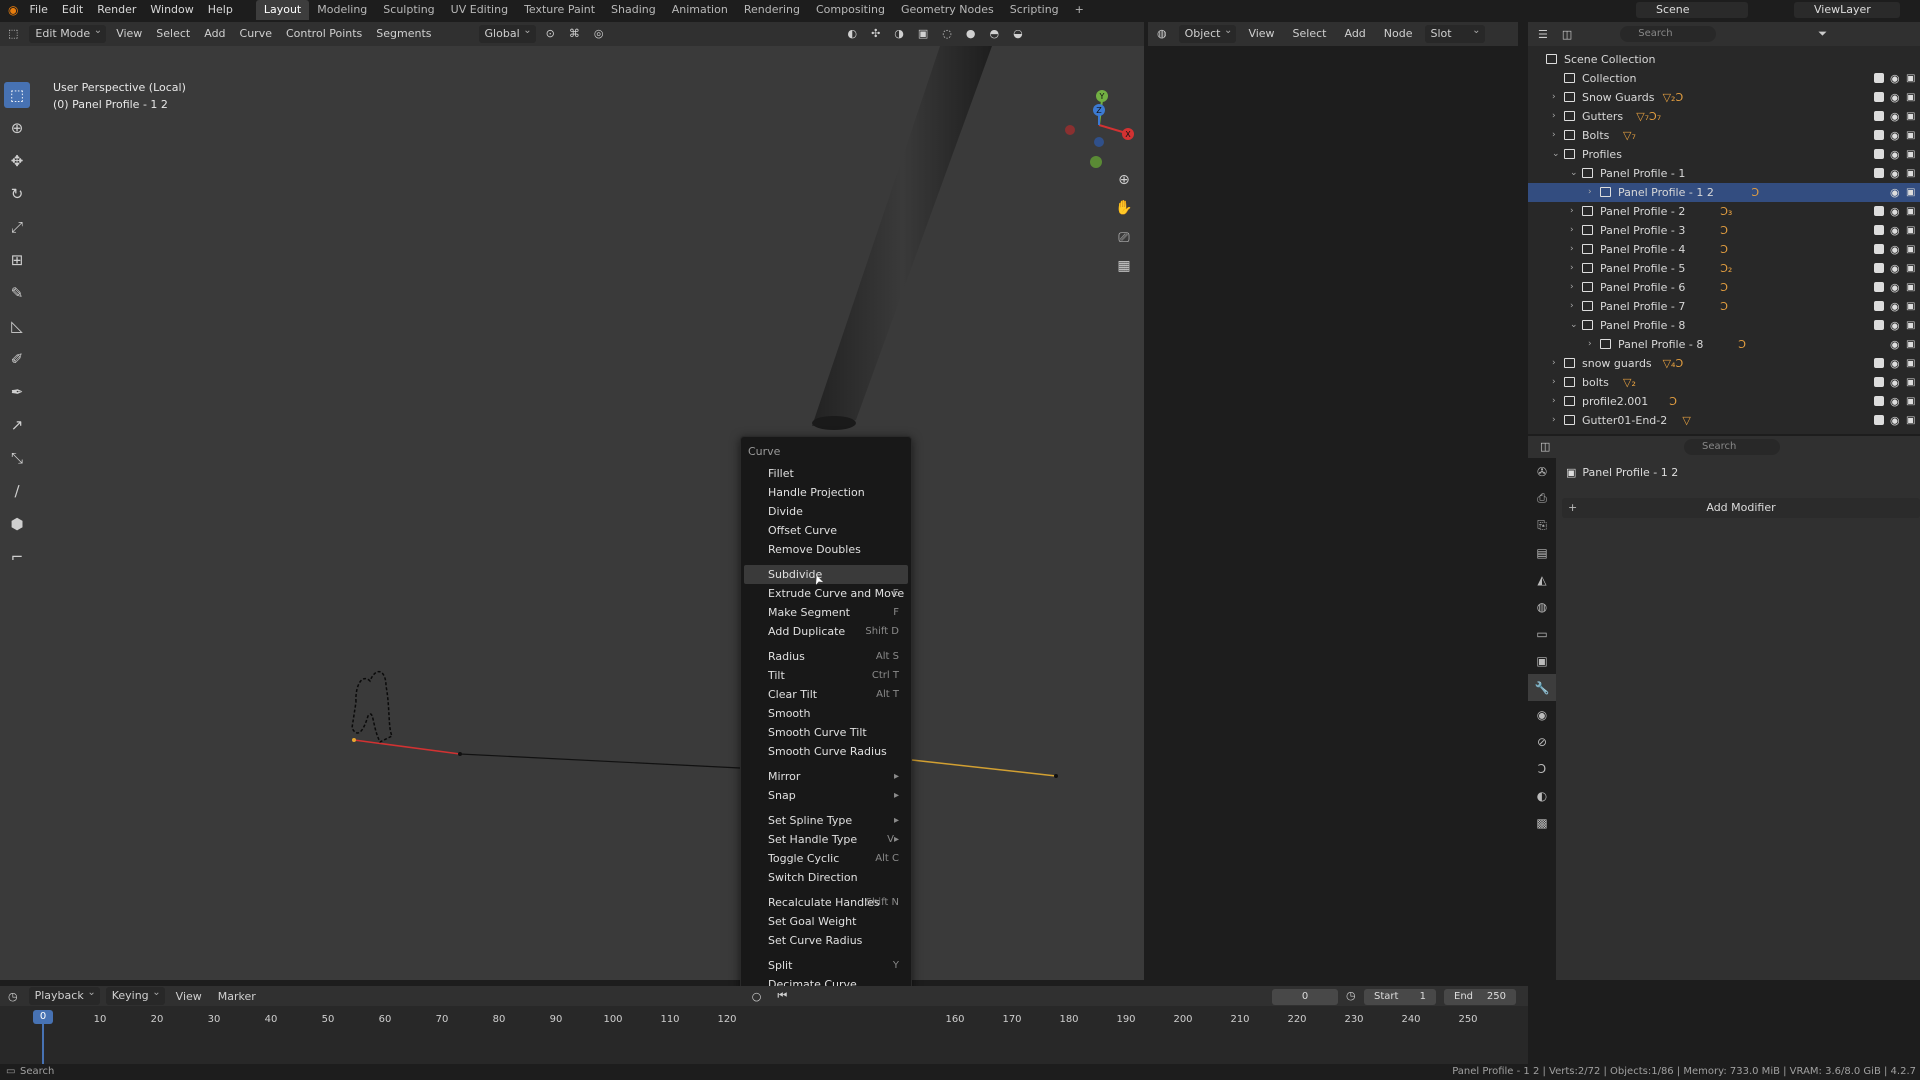 The width and height of the screenshot is (1920, 1080). Describe the element at coordinates (1724, 173) in the screenshot. I see `outliner-row: ⌄ Panel Profile - 1 ◉ ▣` at that location.